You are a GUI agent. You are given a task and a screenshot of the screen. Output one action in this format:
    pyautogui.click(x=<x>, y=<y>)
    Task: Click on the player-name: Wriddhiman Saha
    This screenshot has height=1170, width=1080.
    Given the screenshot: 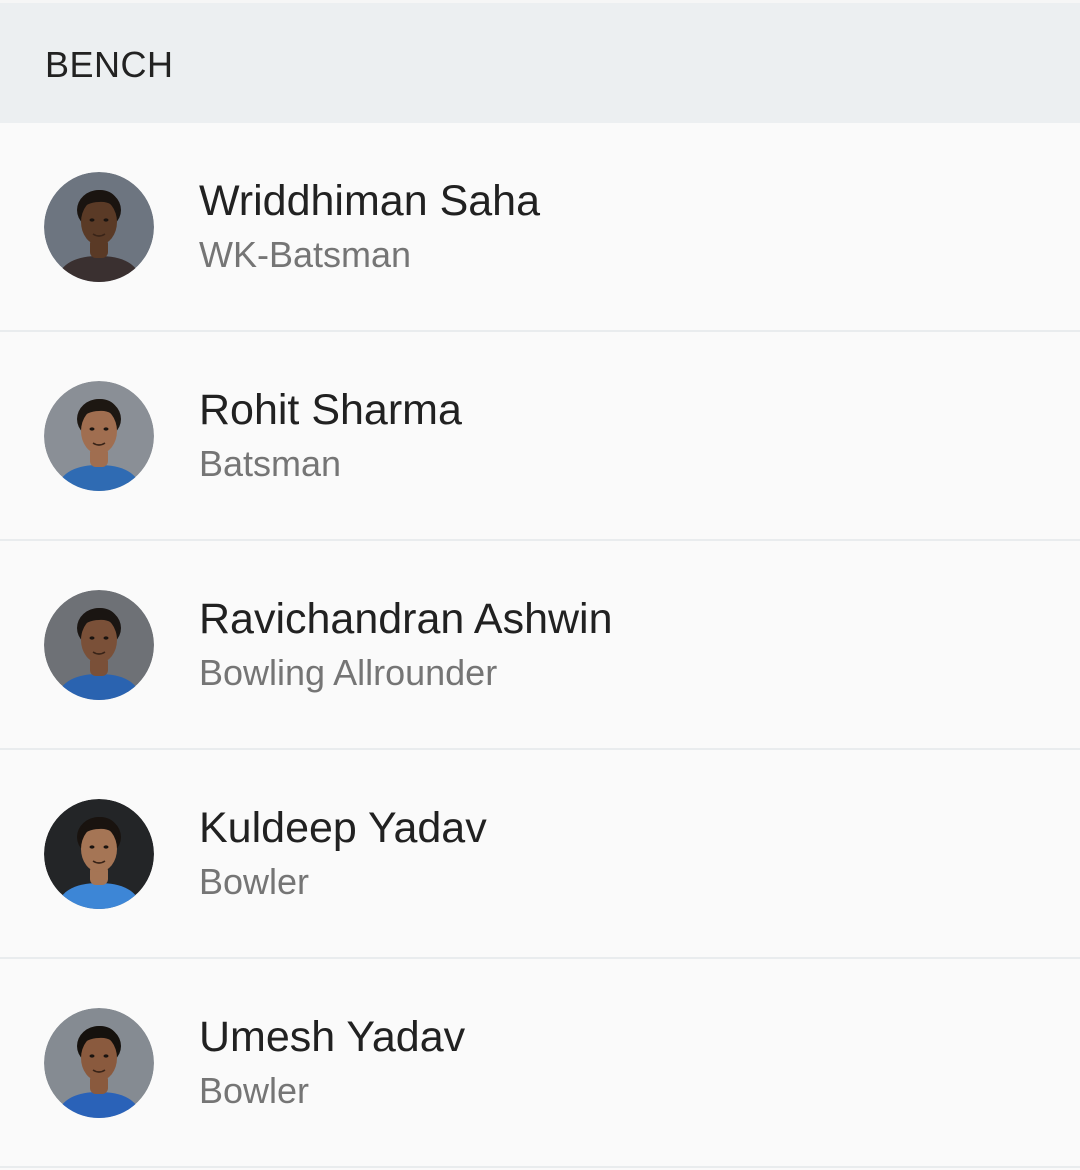 What is the action you would take?
    pyautogui.click(x=369, y=200)
    